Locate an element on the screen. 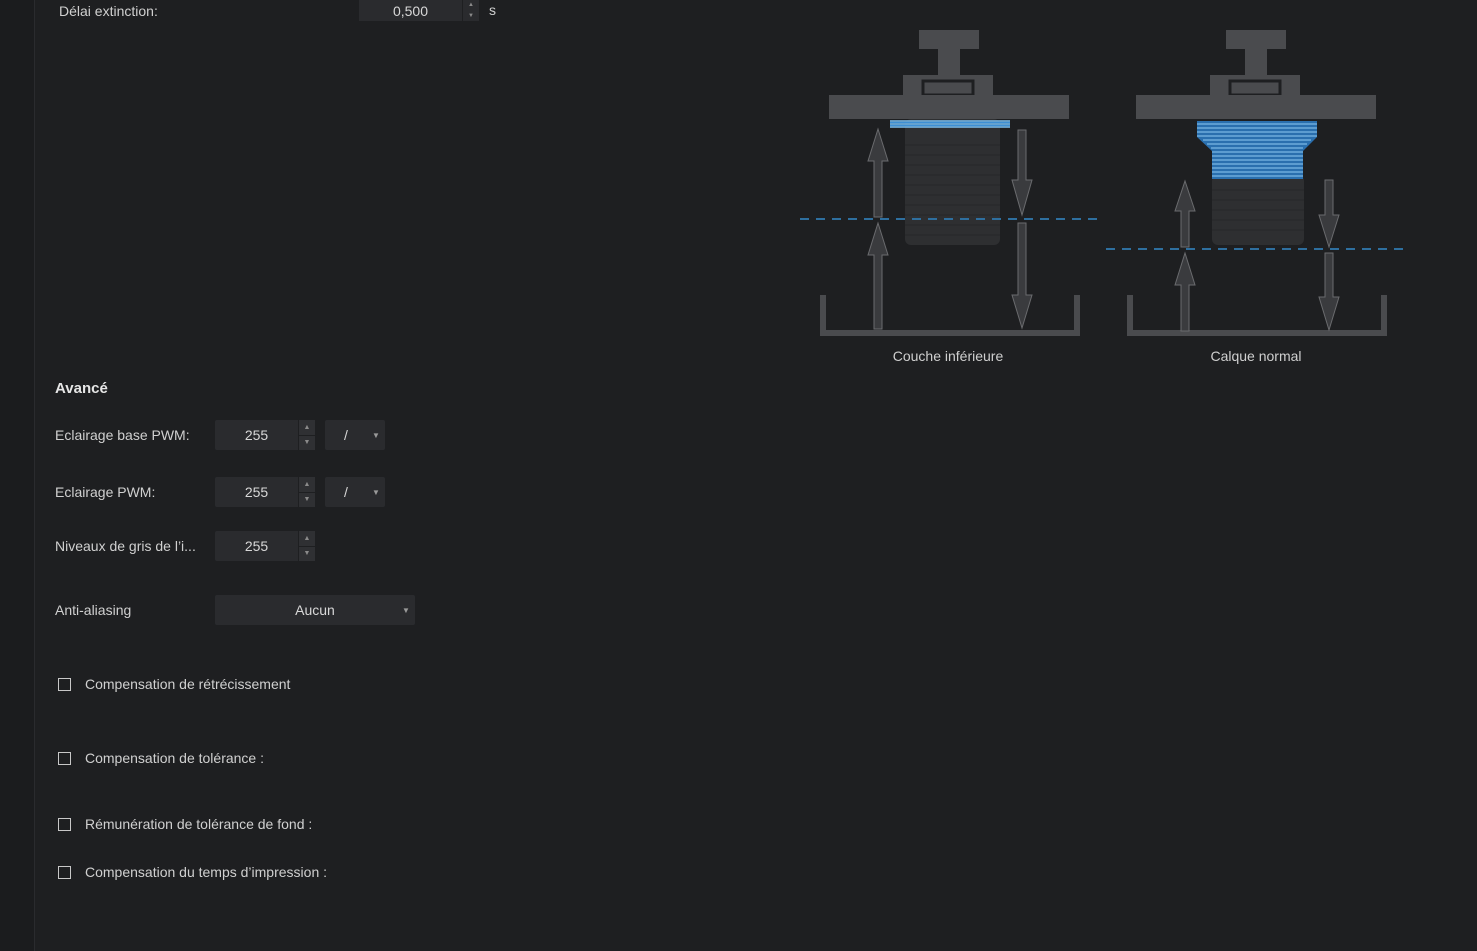  tolerance-compensation-row: Compensation de tolérance : is located at coordinates (161, 758).